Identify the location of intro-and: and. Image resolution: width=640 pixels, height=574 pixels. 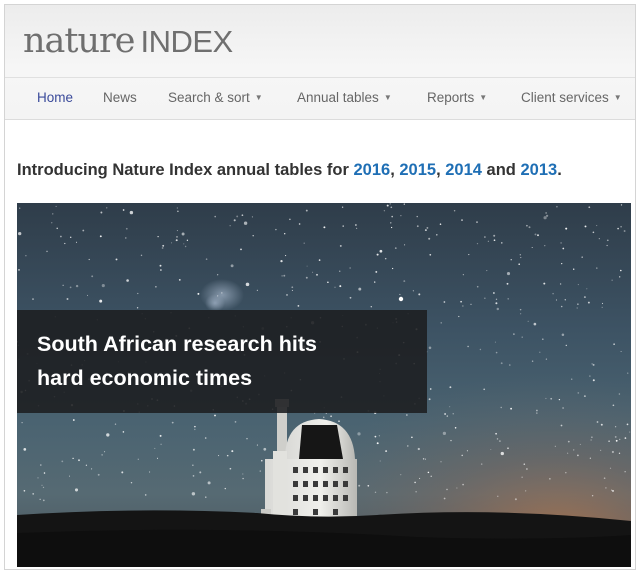
(501, 170).